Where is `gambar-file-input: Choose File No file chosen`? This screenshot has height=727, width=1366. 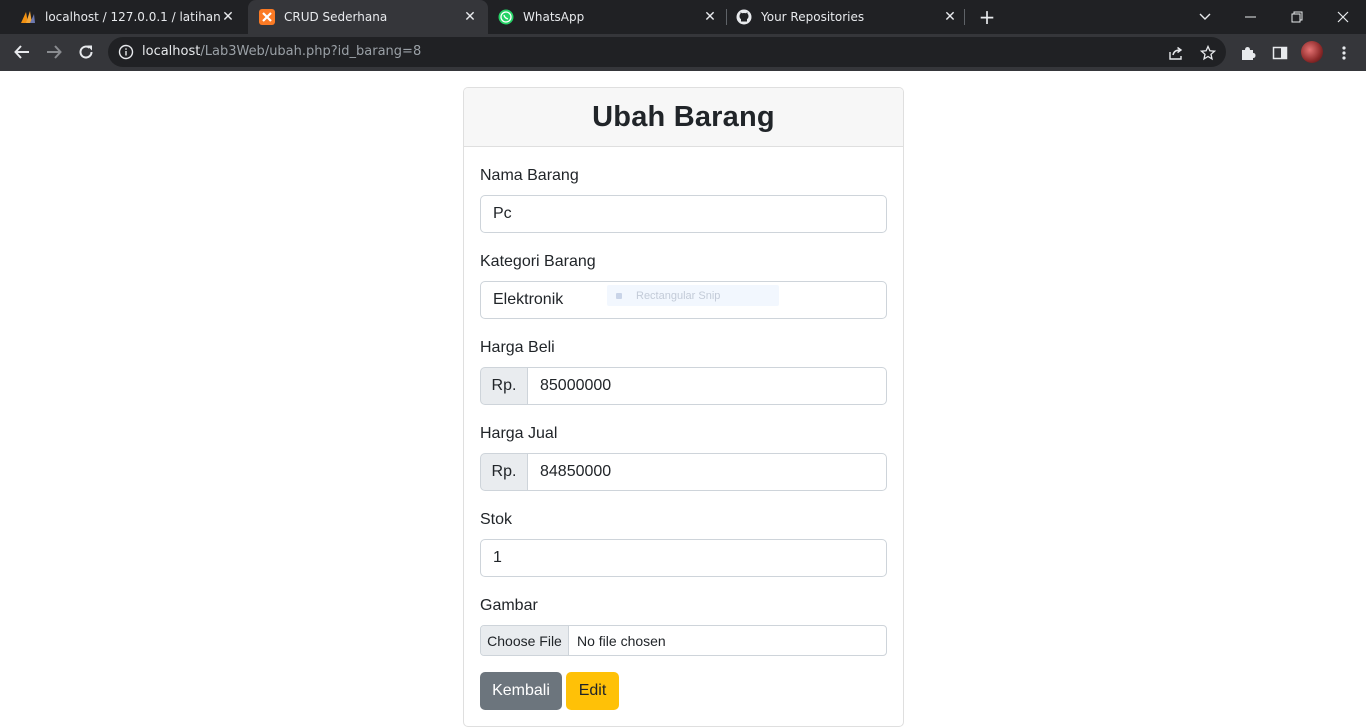
gambar-file-input: Choose File No file chosen is located at coordinates (683, 640).